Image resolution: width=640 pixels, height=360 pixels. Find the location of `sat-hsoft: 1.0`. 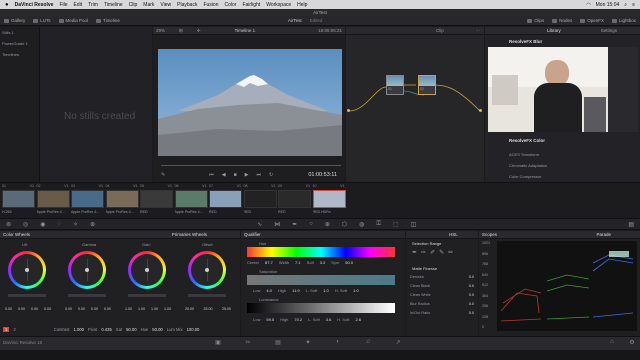

sat-hsoft: 1.0 is located at coordinates (356, 290).